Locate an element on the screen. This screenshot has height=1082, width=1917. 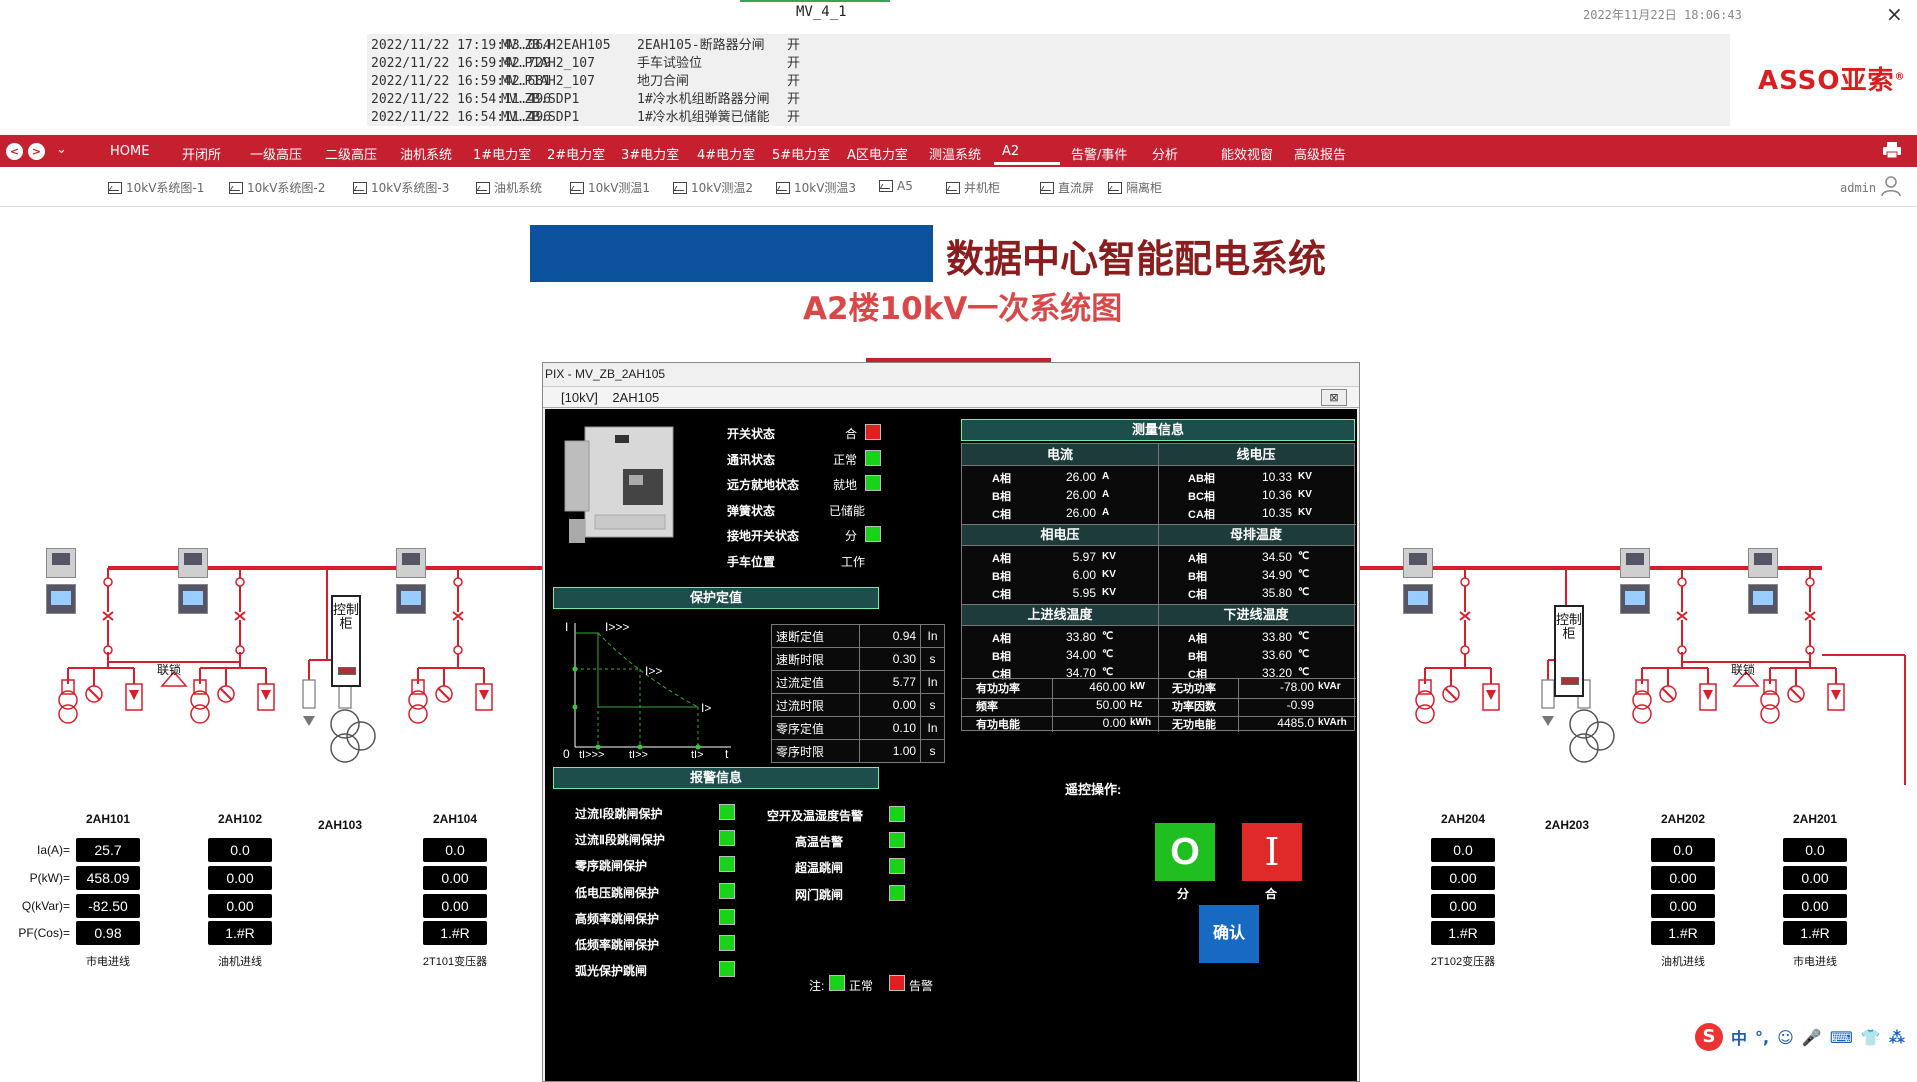
event-device: MV.ZB.H2EAH105 is located at coordinates (556, 45).